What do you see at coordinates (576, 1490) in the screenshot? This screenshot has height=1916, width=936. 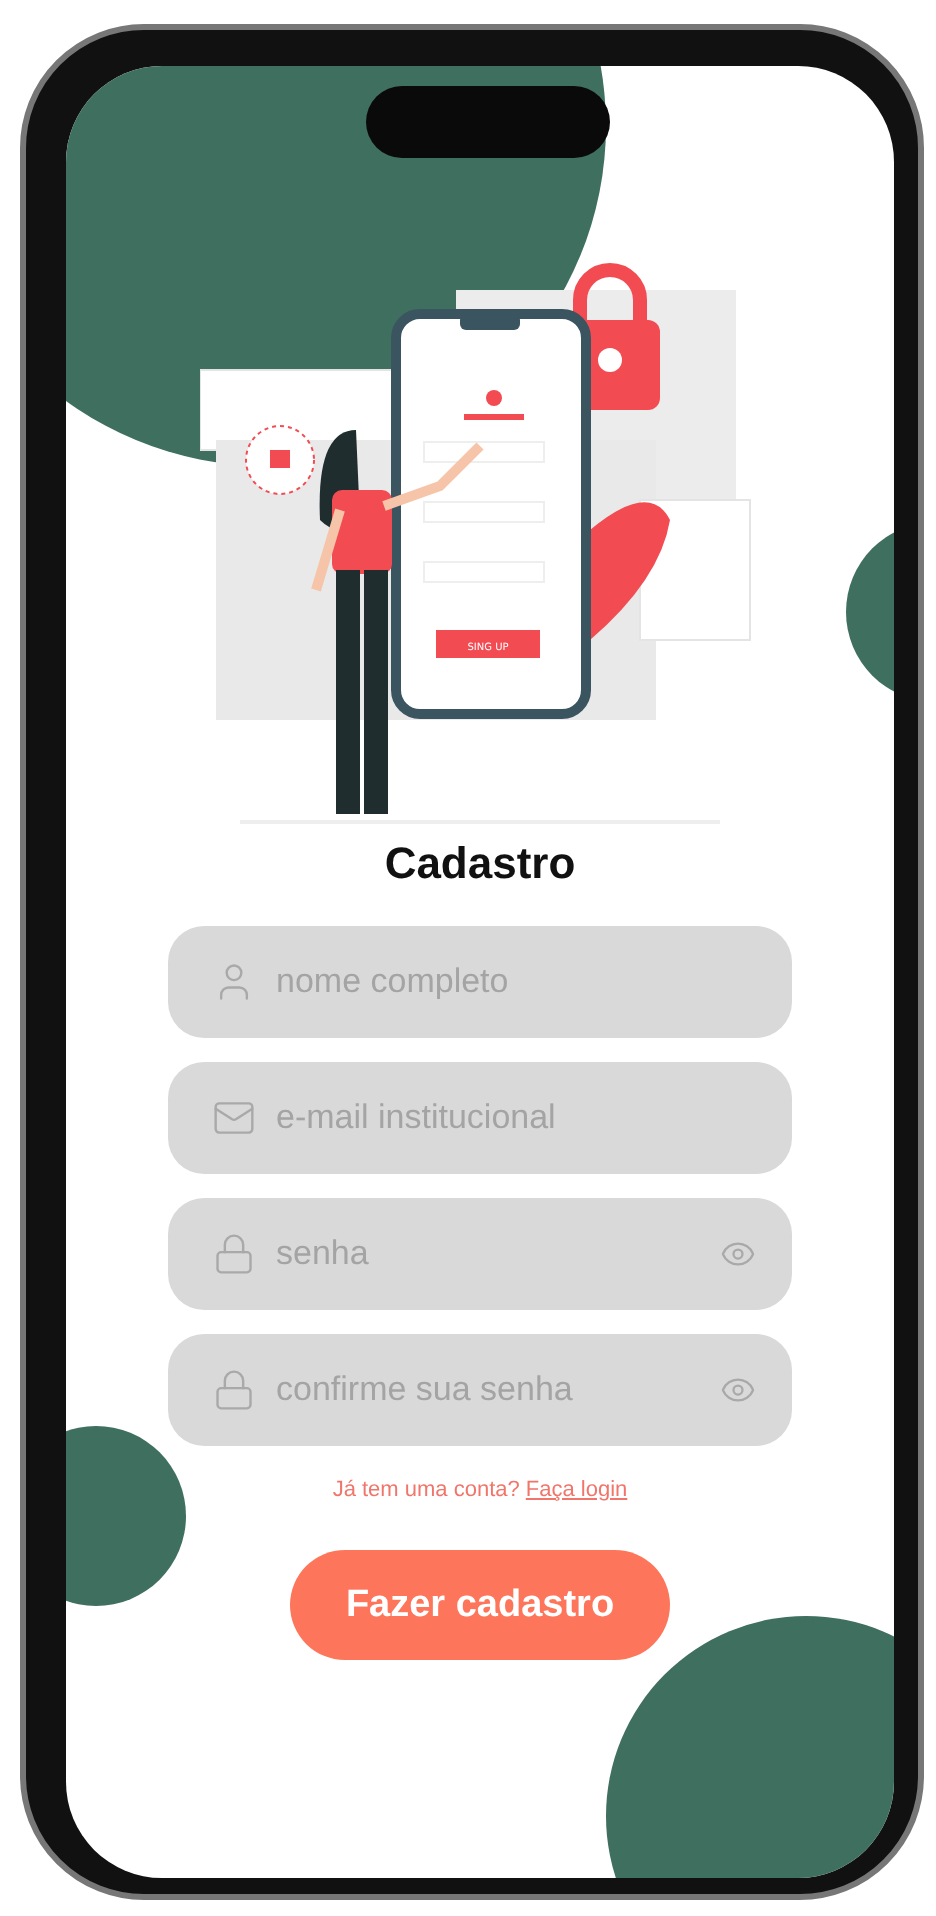 I see `login-link: Faça login` at bounding box center [576, 1490].